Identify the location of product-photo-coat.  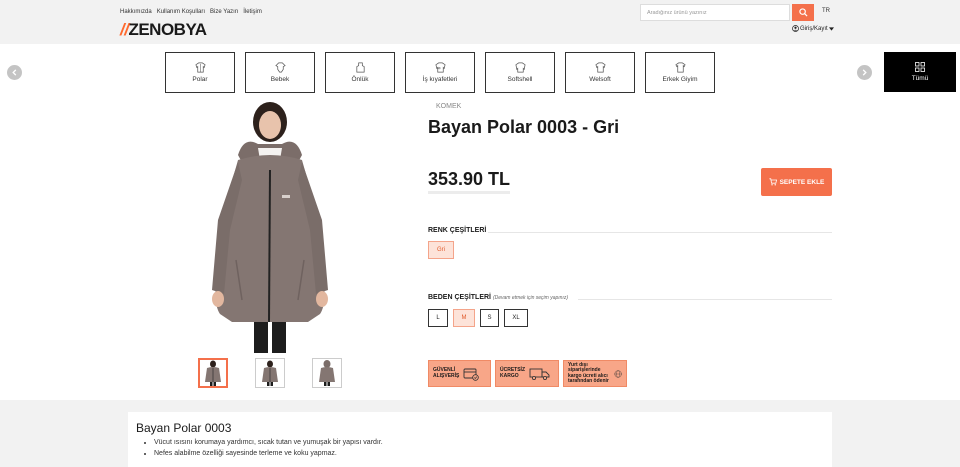
(270, 227).